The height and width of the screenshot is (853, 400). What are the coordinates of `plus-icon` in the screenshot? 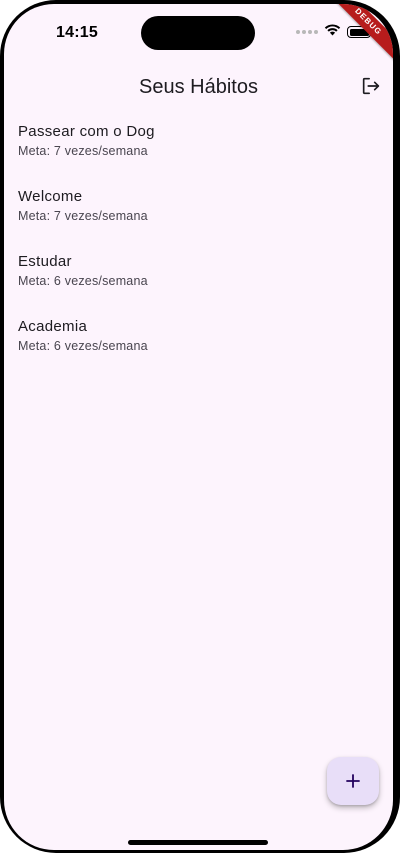 It's located at (353, 781).